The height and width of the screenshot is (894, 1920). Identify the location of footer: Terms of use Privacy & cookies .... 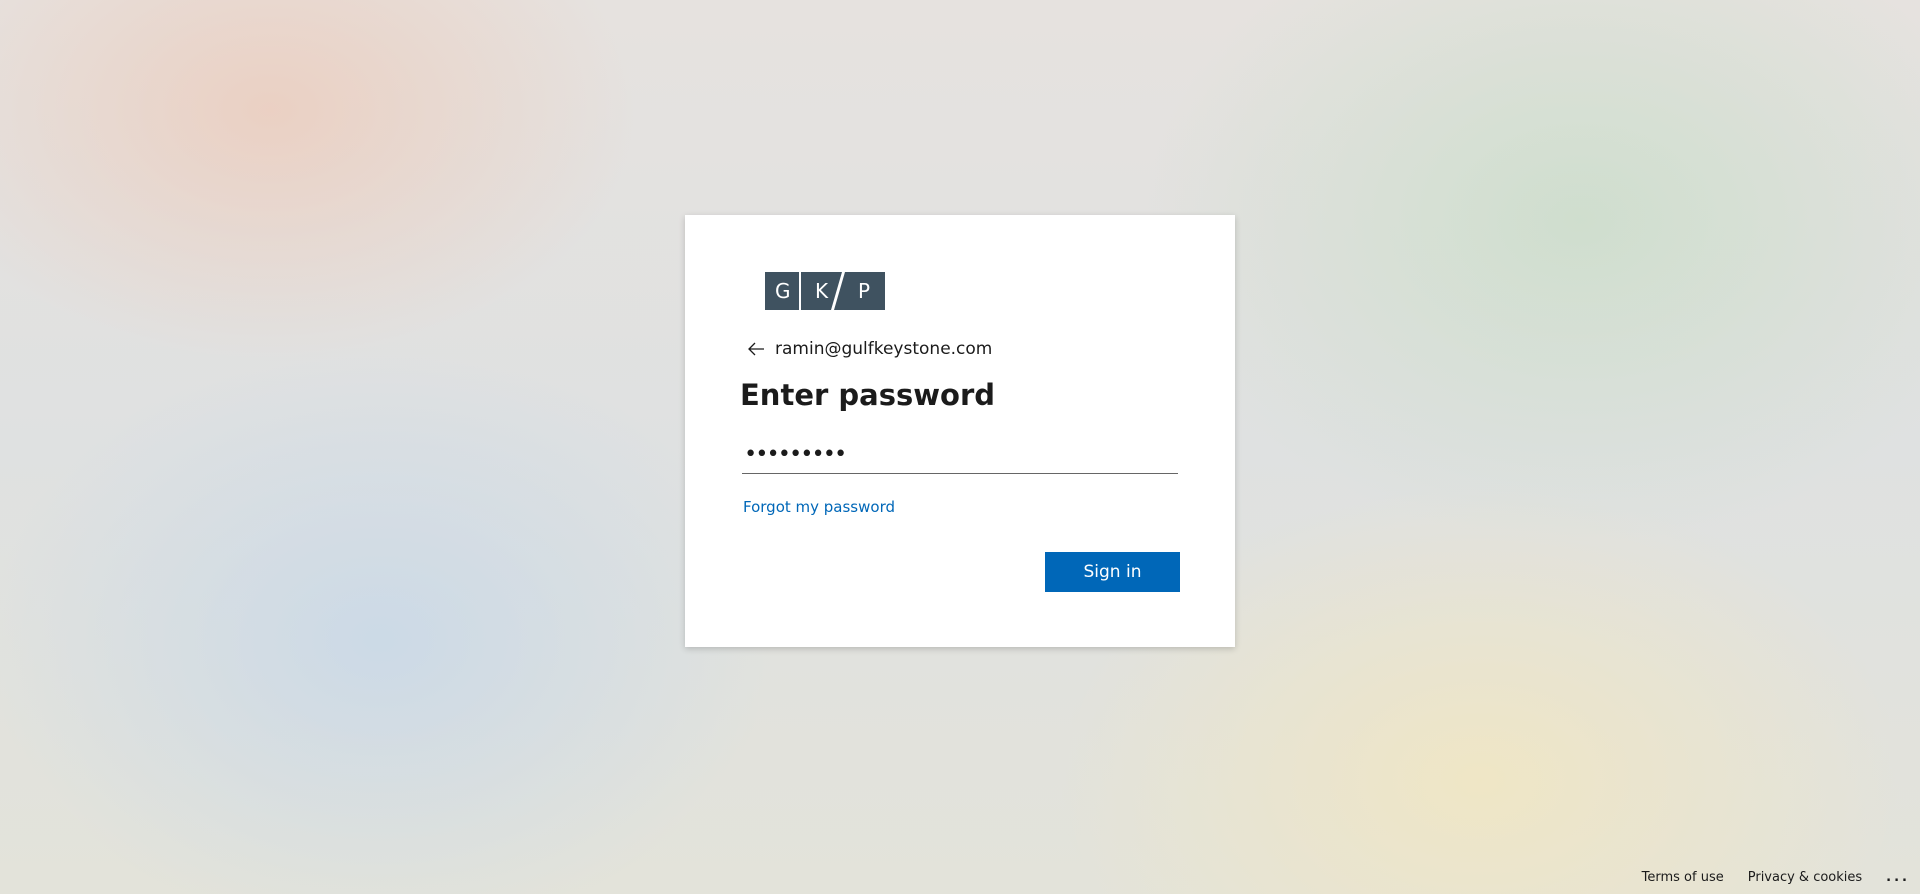
(1764, 877).